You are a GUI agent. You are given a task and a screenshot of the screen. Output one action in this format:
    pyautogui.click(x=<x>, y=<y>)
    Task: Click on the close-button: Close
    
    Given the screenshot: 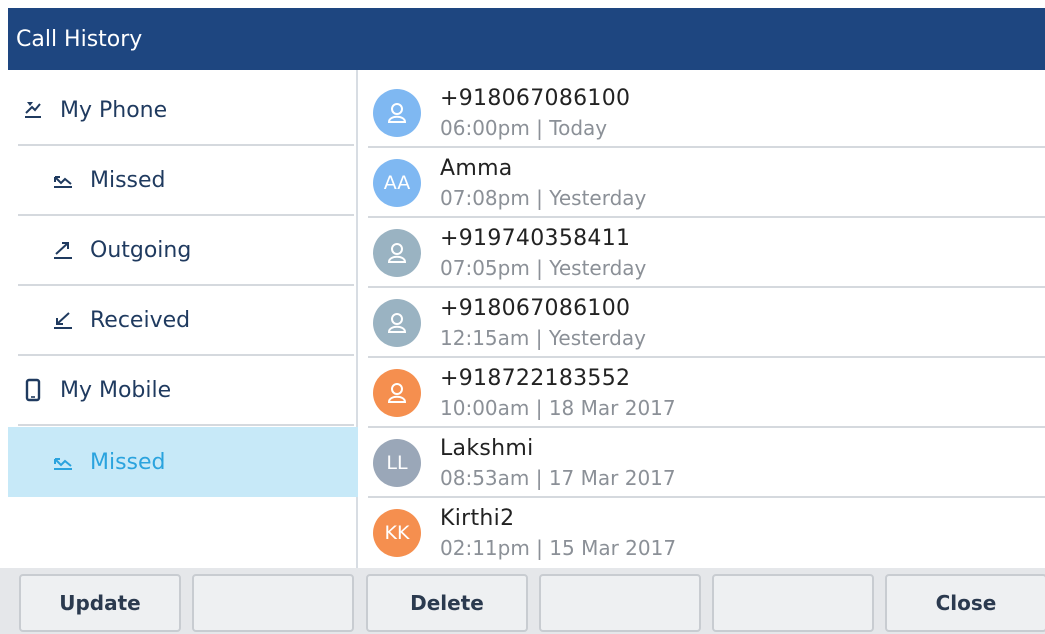 What is the action you would take?
    pyautogui.click(x=965, y=603)
    